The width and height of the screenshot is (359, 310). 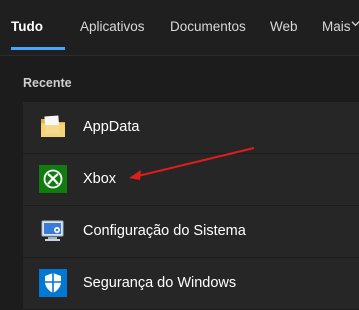 What do you see at coordinates (284, 26) in the screenshot?
I see `tab-web: Web` at bounding box center [284, 26].